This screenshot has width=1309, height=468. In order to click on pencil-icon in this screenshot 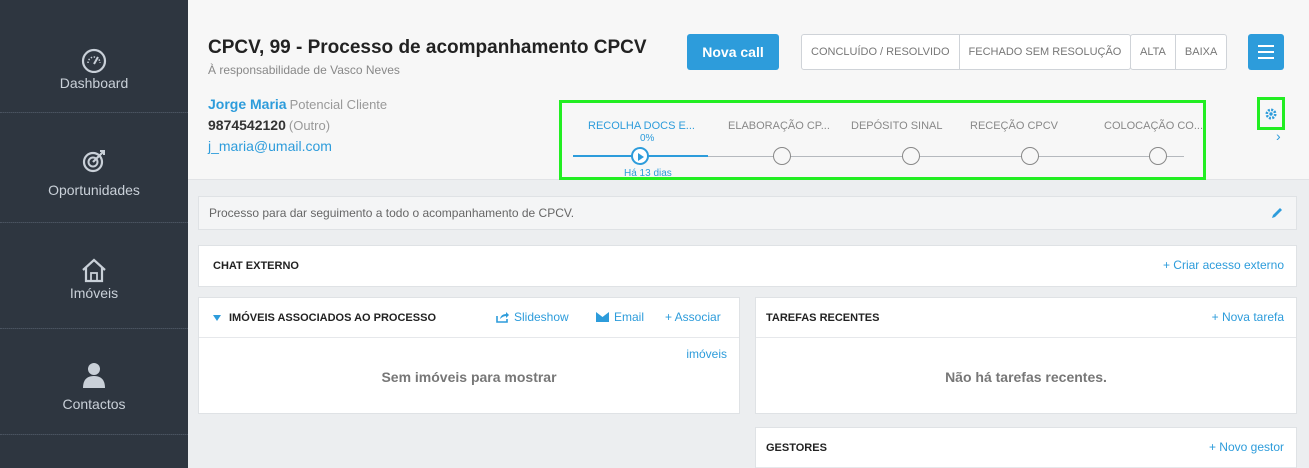, I will do `click(1277, 214)`.